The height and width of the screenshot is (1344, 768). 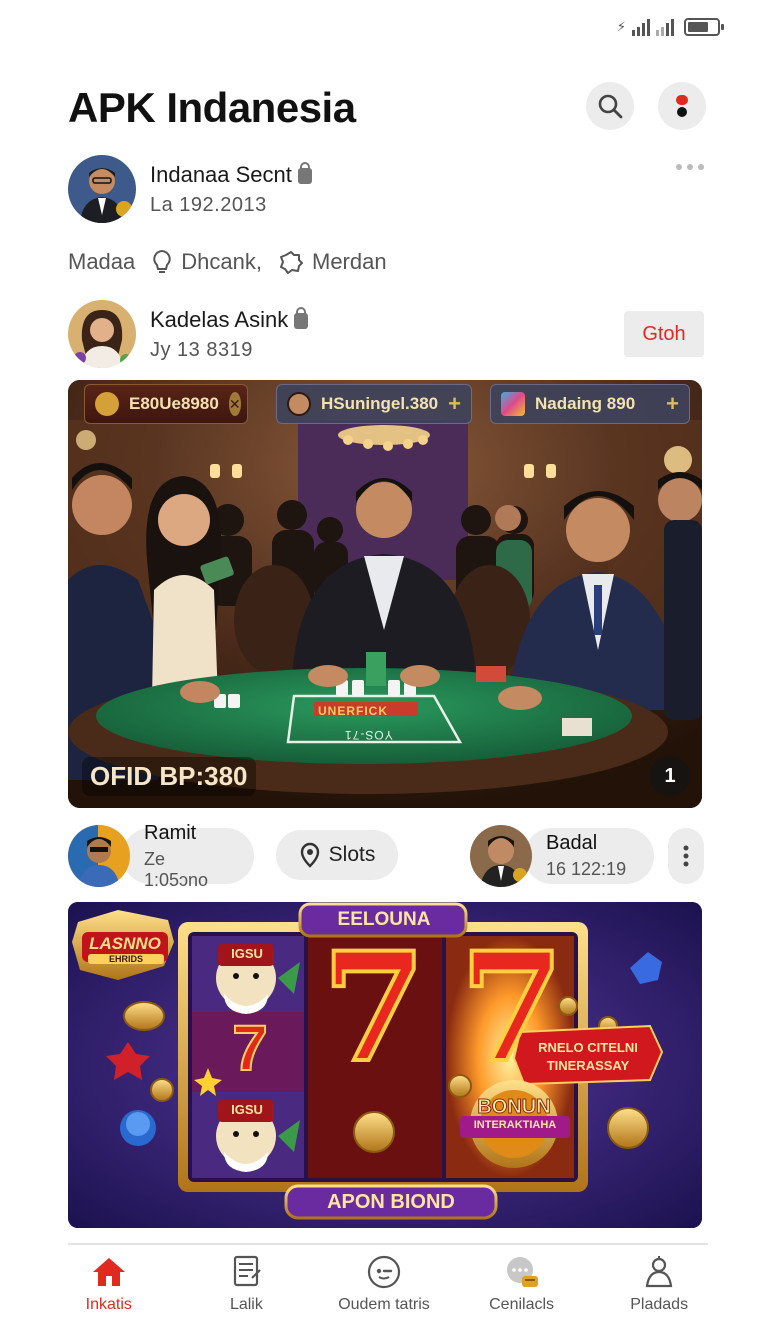 I want to click on banner-bottom-label: APON BIOND, so click(x=391, y=1202).